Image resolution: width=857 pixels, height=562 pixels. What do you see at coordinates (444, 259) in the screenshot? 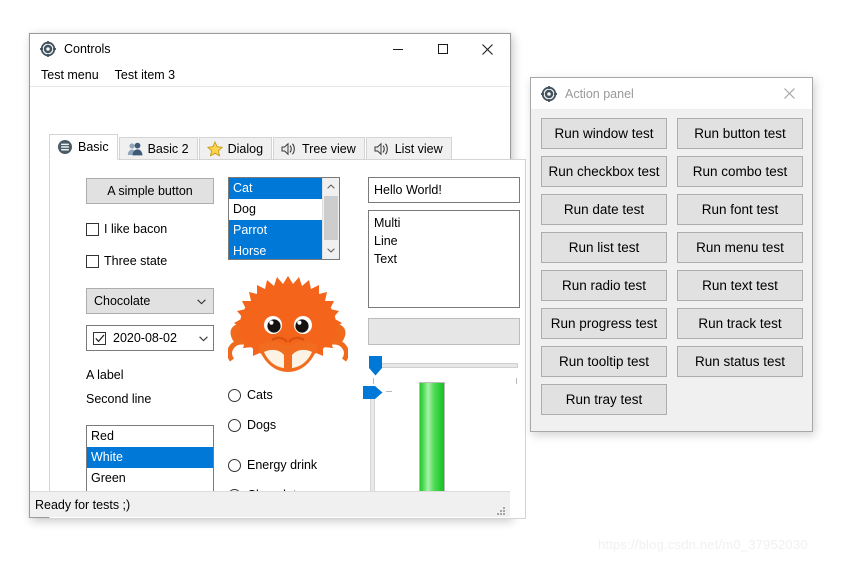
I see `multiline-text-area: Multi Line Text` at bounding box center [444, 259].